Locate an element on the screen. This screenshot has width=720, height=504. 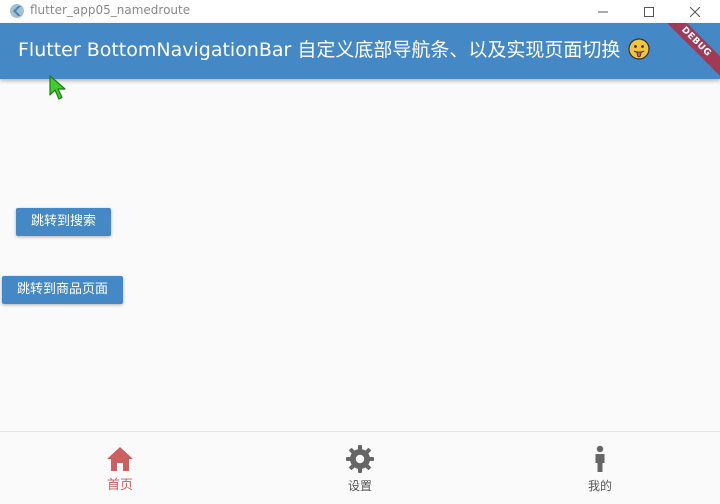
home-icon is located at coordinates (120, 459).